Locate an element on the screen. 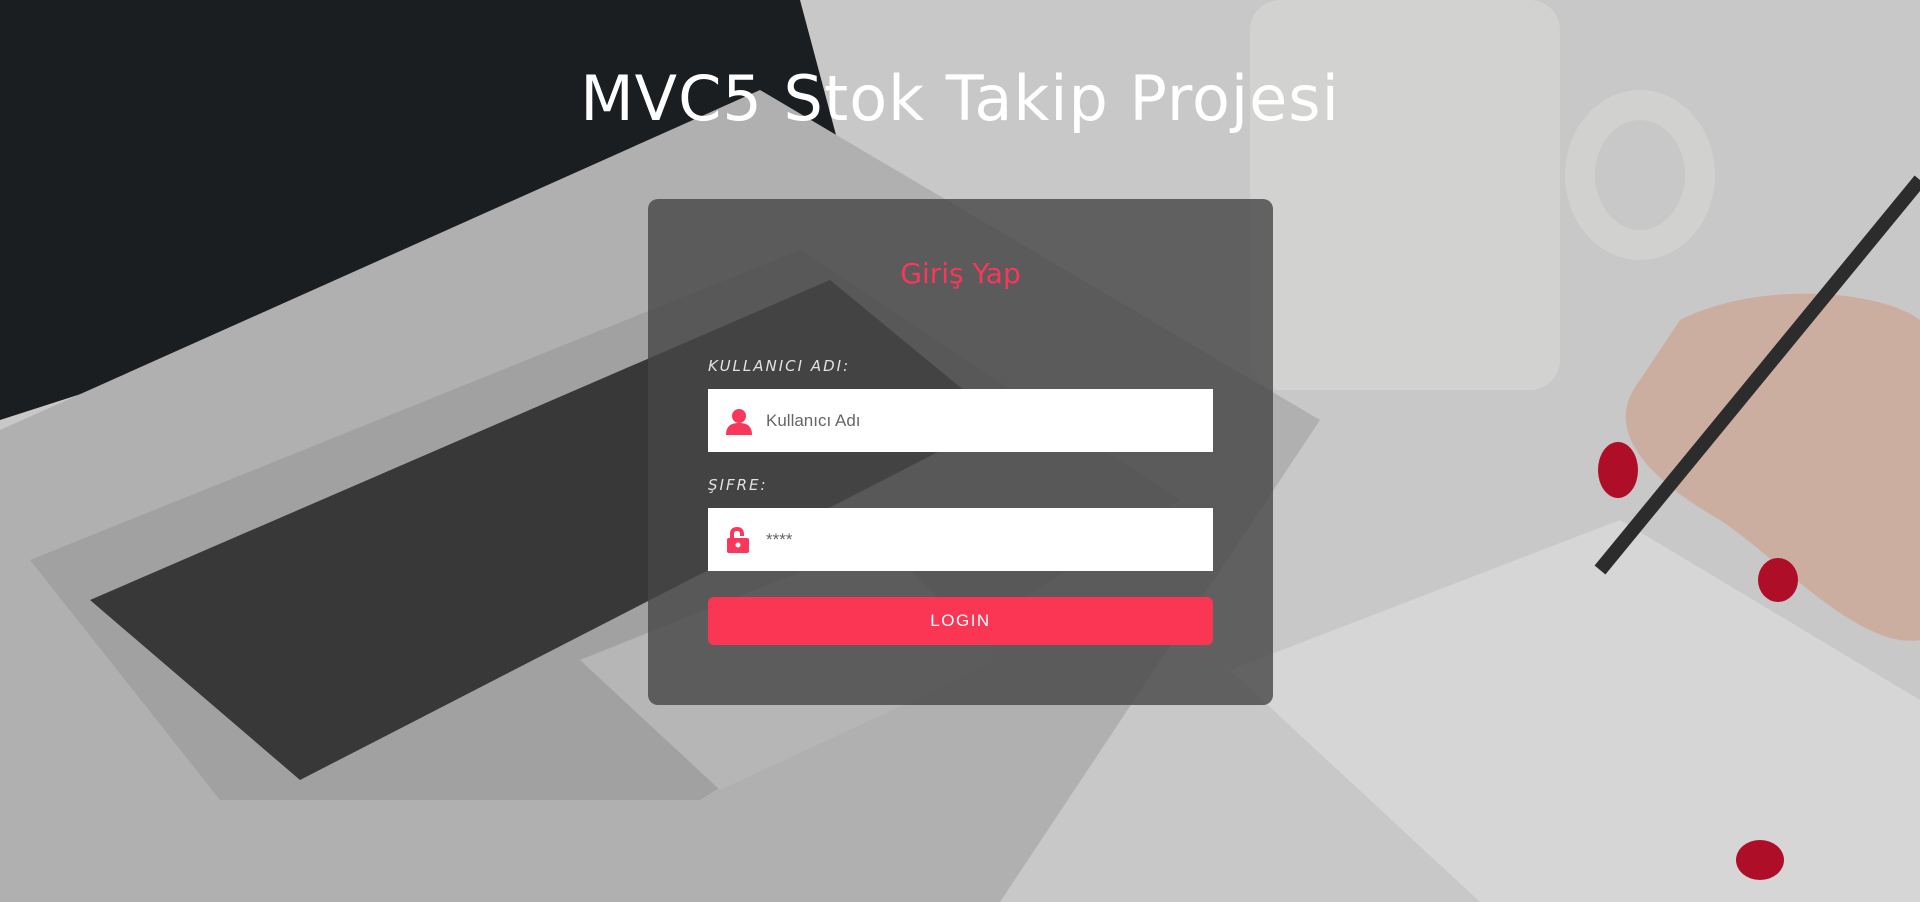  password-input is located at coordinates (981, 539).